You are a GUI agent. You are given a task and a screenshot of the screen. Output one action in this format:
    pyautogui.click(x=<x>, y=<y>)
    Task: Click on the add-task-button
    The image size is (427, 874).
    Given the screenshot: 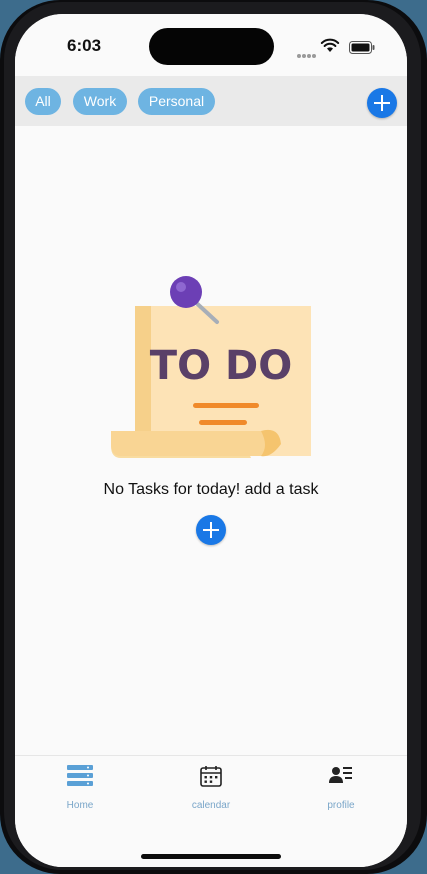 What is the action you would take?
    pyautogui.click(x=211, y=530)
    